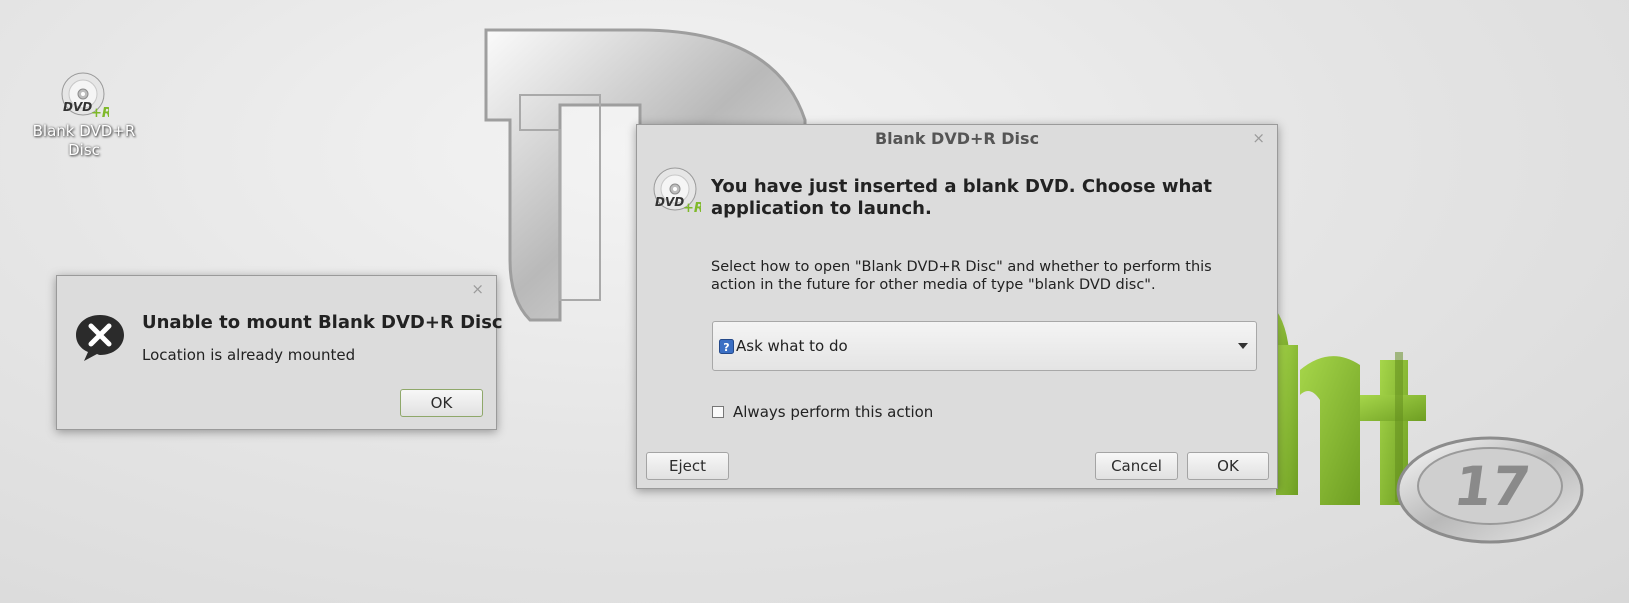 The height and width of the screenshot is (603, 1629). What do you see at coordinates (792, 346) in the screenshot?
I see `combobox-selected-value: Ask what to do` at bounding box center [792, 346].